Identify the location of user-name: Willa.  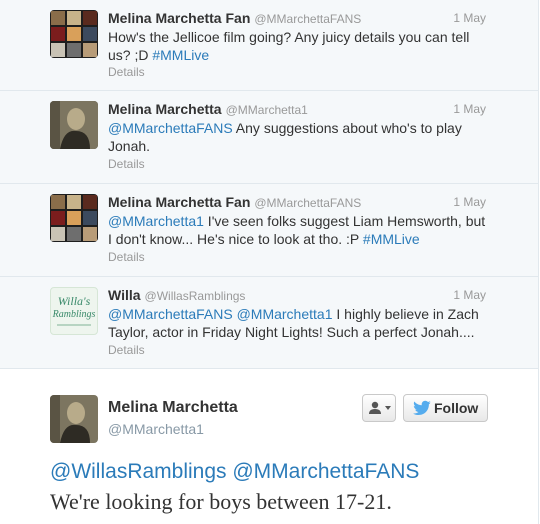
(124, 295).